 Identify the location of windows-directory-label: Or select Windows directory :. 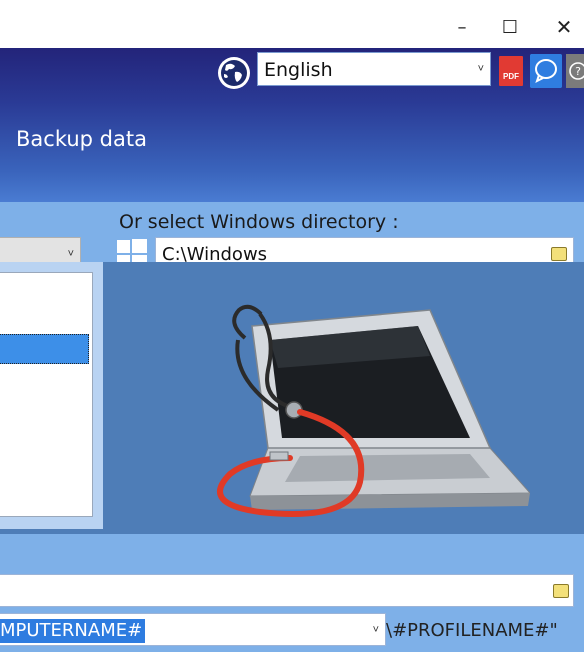
(259, 222).